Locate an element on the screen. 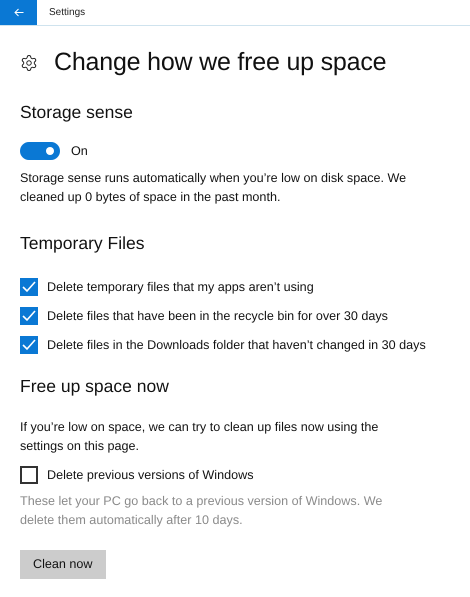  section-heading: Storage sense is located at coordinates (77, 112).